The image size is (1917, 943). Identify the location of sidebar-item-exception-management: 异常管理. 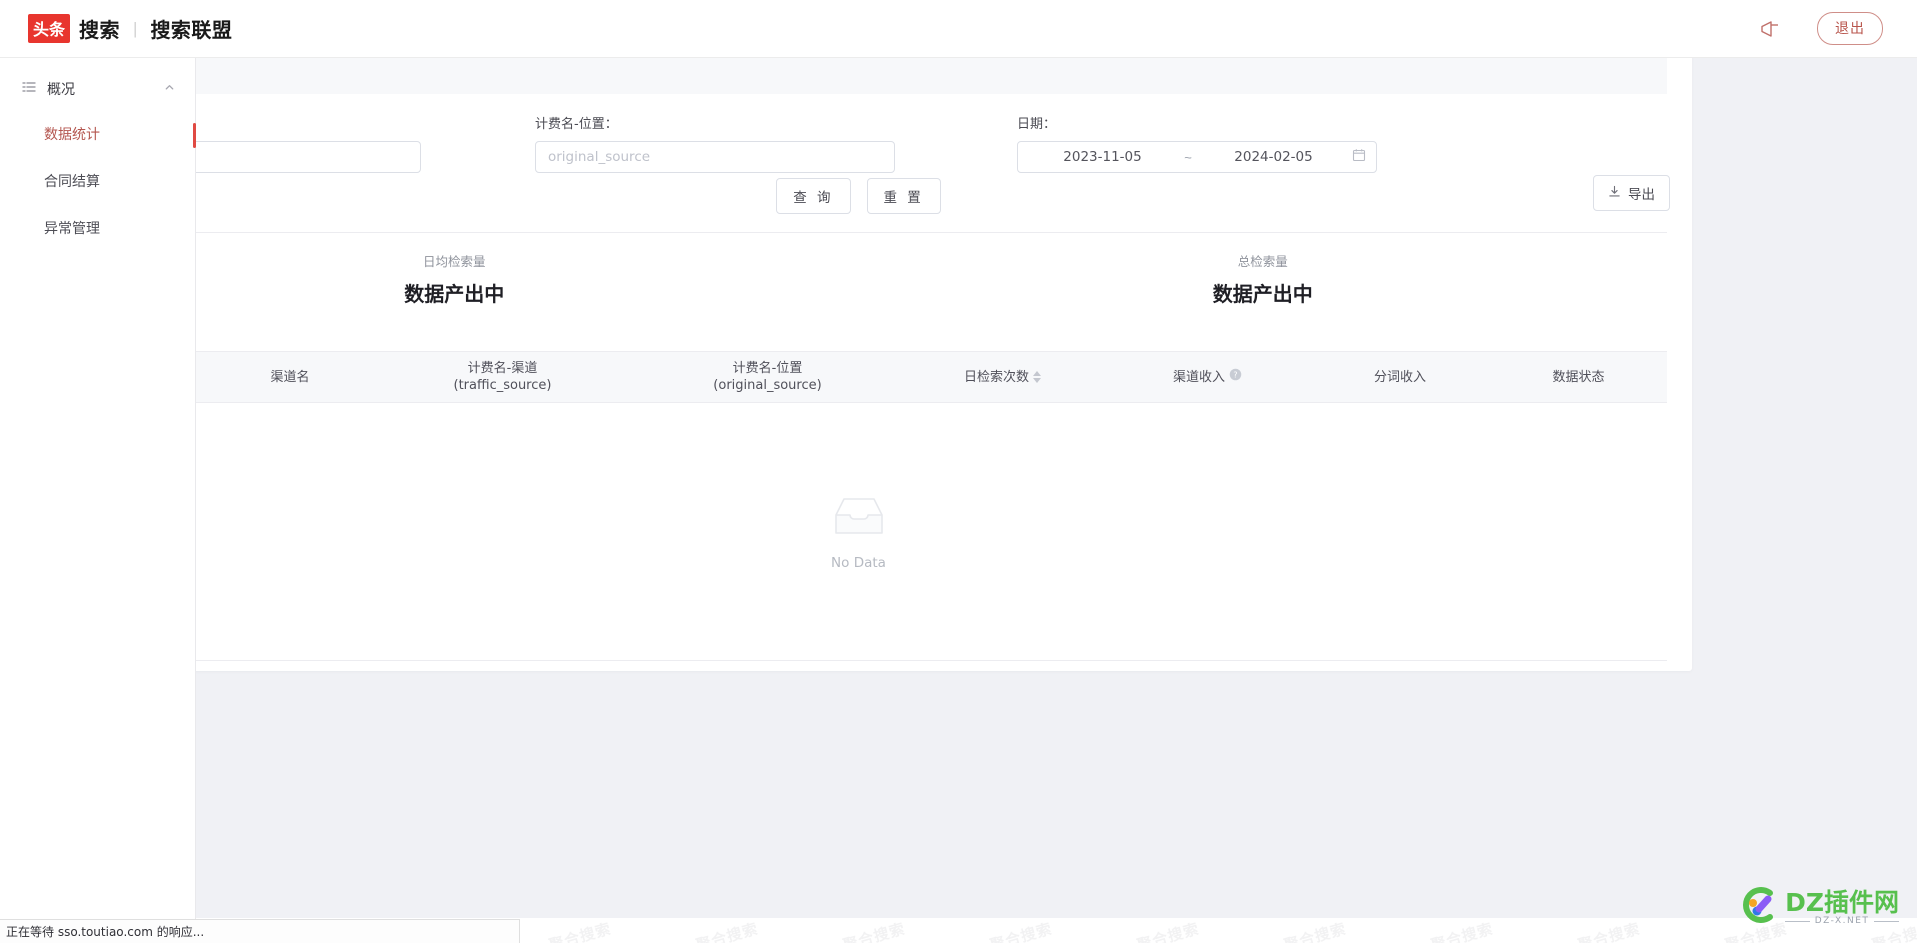
(97, 229).